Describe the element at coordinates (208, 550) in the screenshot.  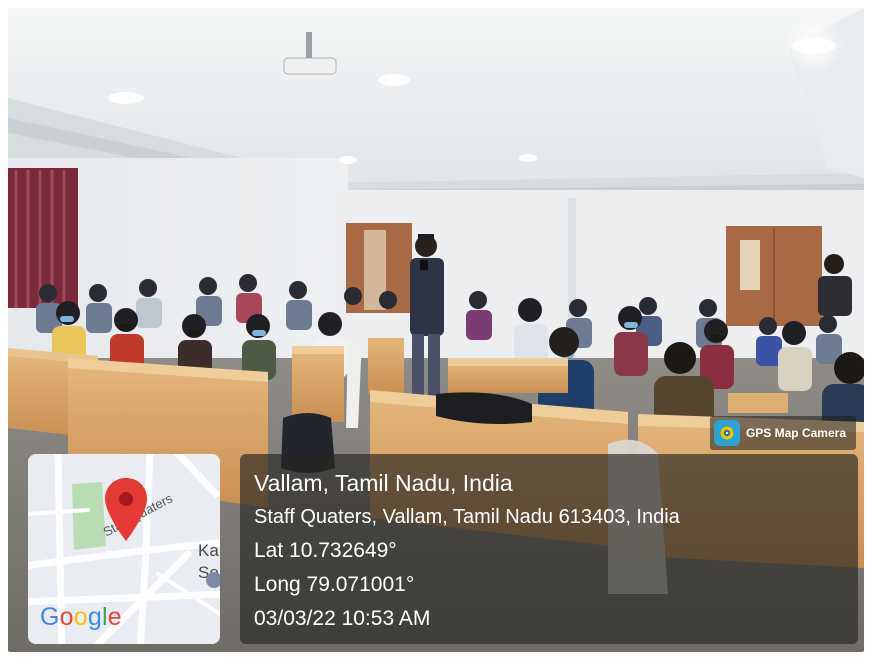
I see `map-partial-label-1: Ka` at that location.